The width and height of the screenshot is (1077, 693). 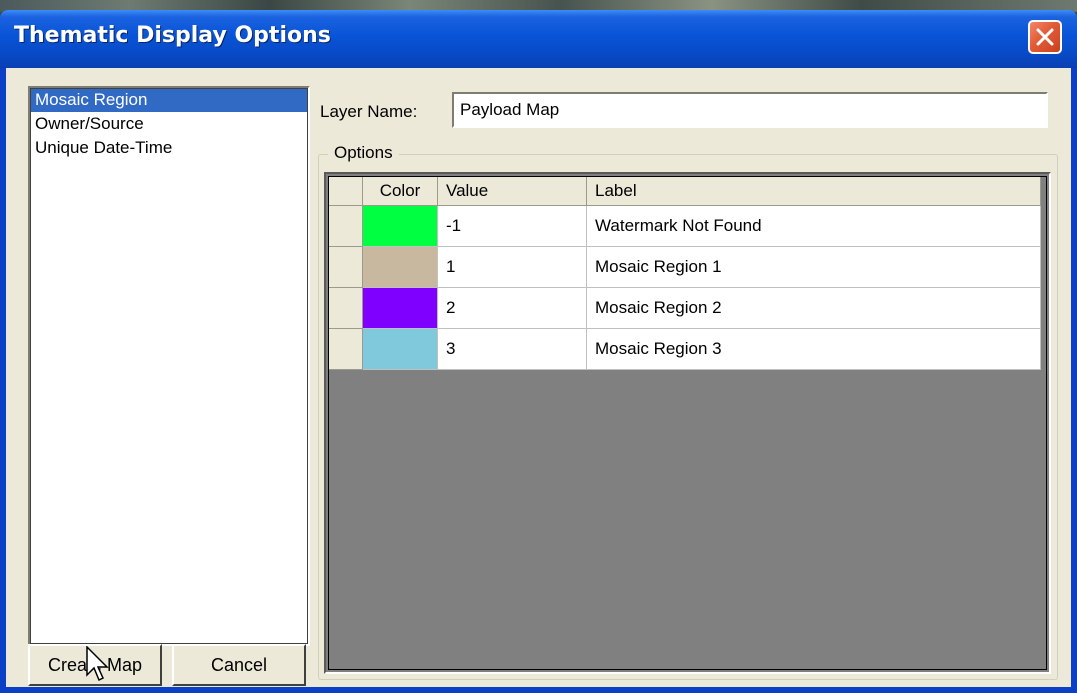 I want to click on grid-header-row: Color Value Label, so click(x=685, y=191).